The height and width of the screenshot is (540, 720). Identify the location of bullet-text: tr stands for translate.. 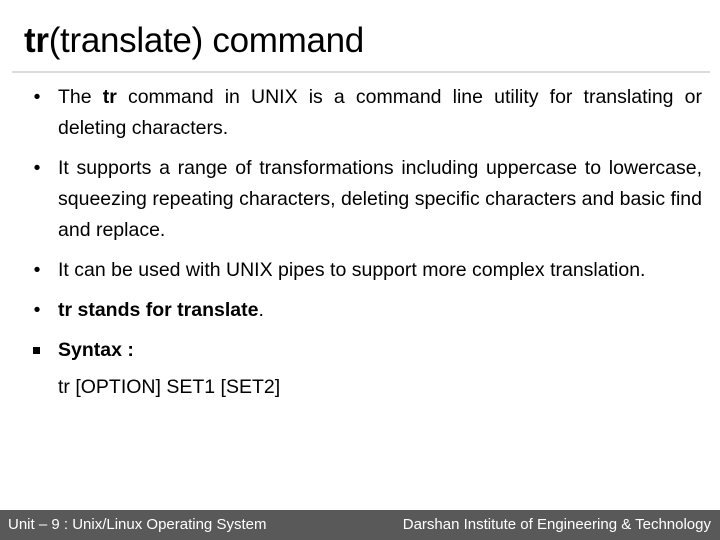
(161, 310).